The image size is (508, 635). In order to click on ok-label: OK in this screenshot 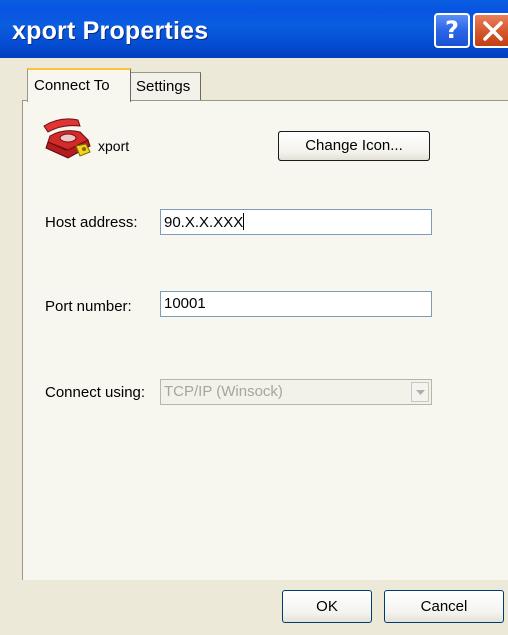, I will do `click(327, 606)`.